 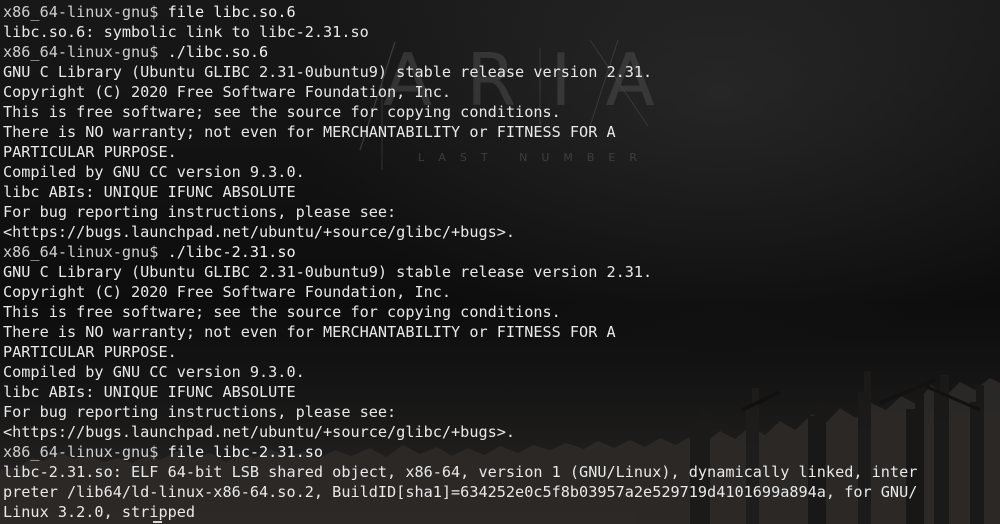 What do you see at coordinates (501, 12) in the screenshot?
I see `terminal-line-command: x86_64-linux-gnu$ file libc.so.6` at bounding box center [501, 12].